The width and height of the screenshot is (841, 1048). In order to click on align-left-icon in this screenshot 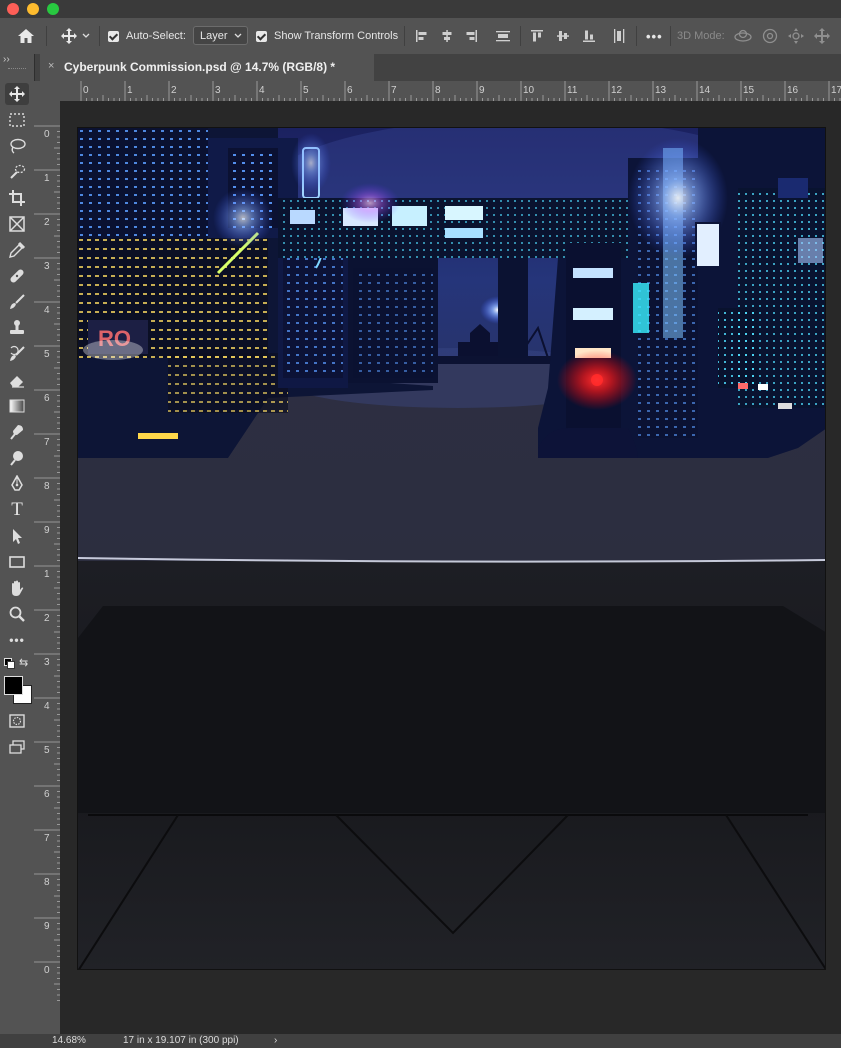, I will do `click(421, 36)`.